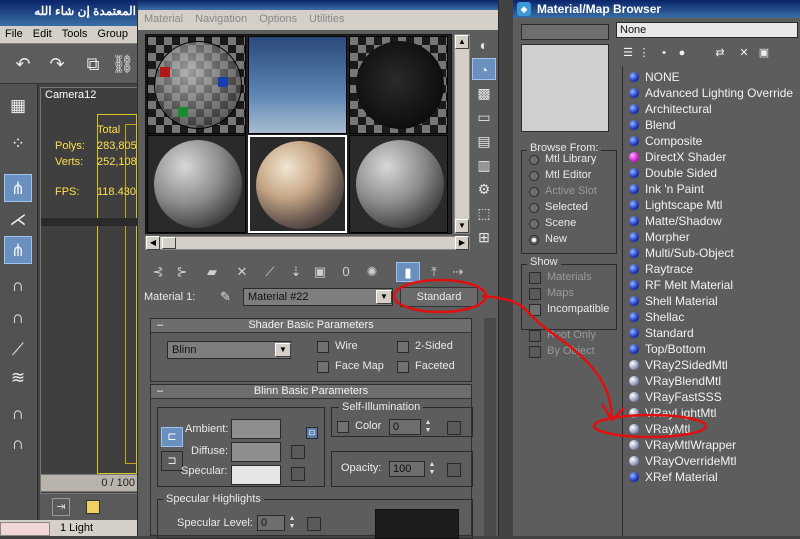 The height and width of the screenshot is (539, 800). I want to click on align-icon: ≋, so click(18, 378).